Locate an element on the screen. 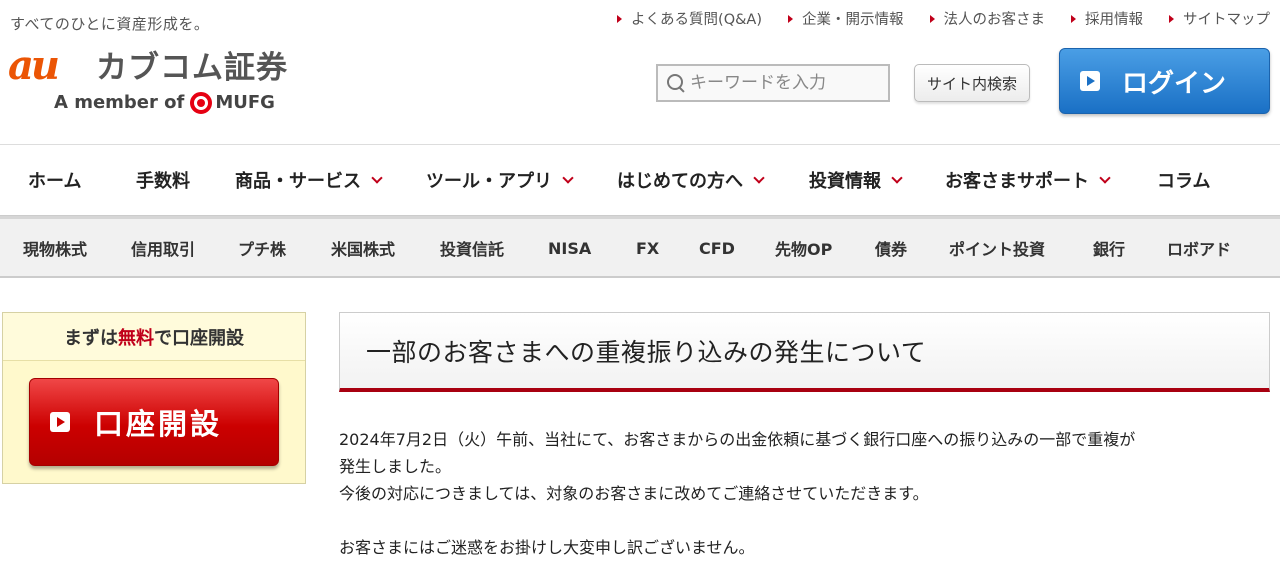 The height and width of the screenshot is (579, 1280). gnav-item-home: ホーム is located at coordinates (54, 180).